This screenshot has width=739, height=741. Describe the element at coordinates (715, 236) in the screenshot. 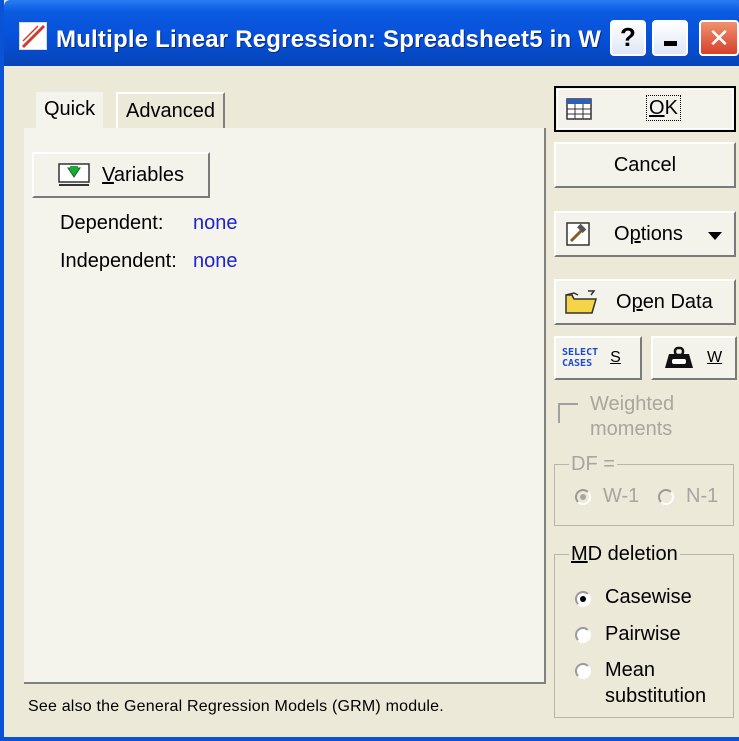

I see `chevron-down-icon` at that location.